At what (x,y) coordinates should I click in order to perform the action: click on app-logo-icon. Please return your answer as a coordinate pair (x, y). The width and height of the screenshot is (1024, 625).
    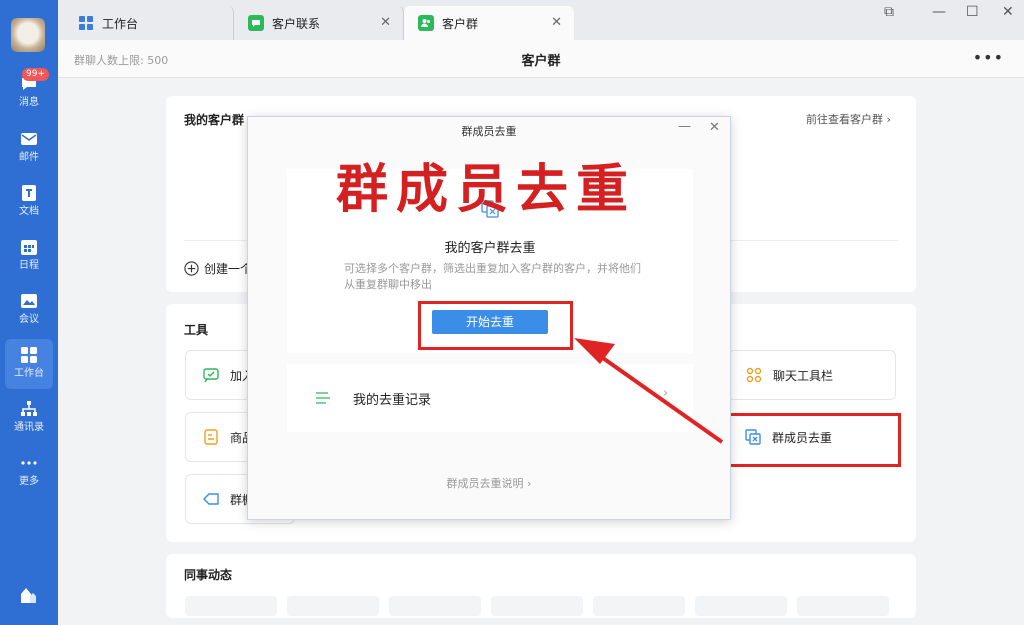
    Looking at the image, I should click on (28, 595).